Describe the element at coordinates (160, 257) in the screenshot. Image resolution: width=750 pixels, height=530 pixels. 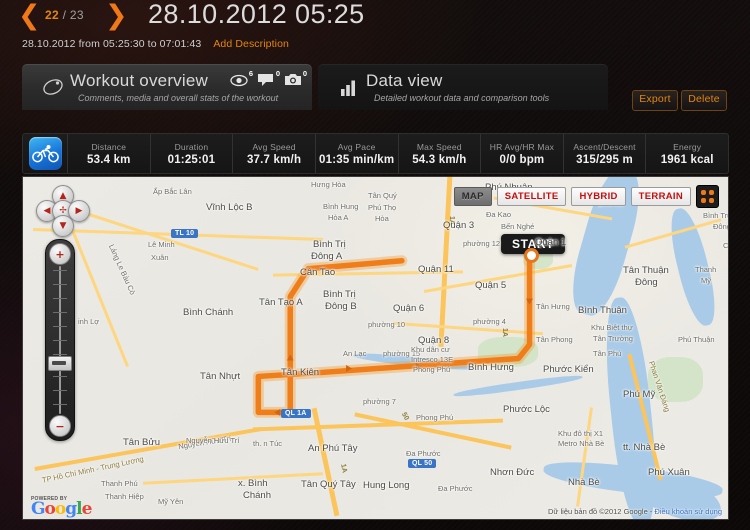
I see `map-place-label: Xuân` at that location.